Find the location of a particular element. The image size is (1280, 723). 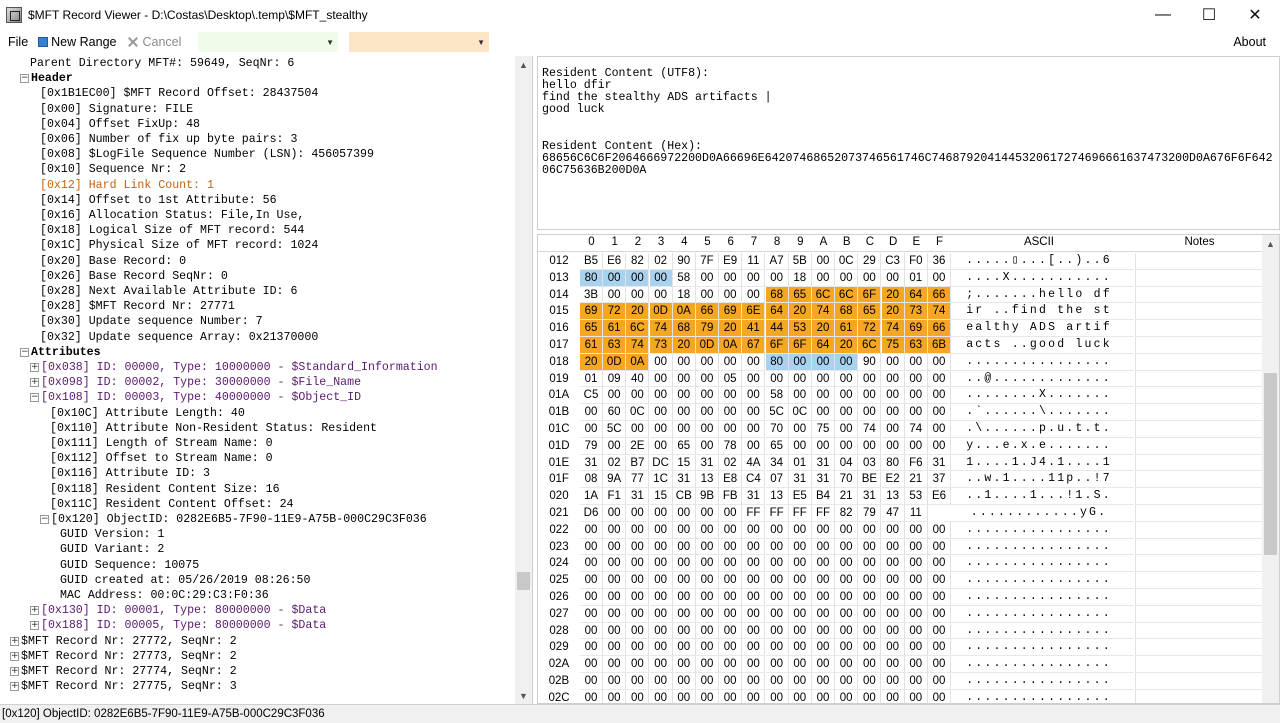

hex-byte: 69 is located at coordinates (591, 312).